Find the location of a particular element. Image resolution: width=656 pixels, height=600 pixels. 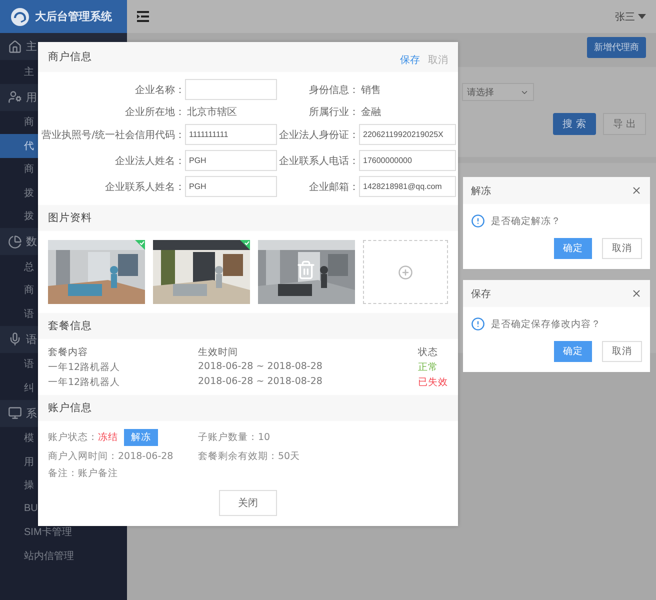

dialog-message: 是否确定解冻？ is located at coordinates (526, 221).